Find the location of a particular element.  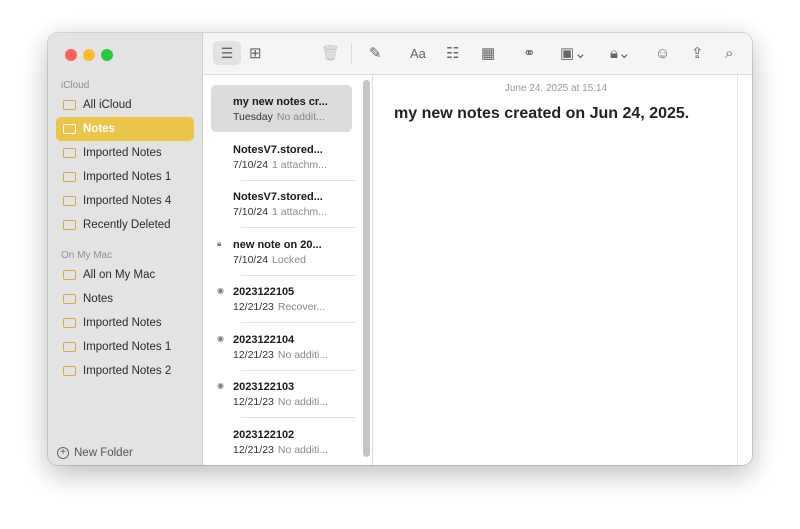

note-title: 2023122104 is located at coordinates (264, 340).